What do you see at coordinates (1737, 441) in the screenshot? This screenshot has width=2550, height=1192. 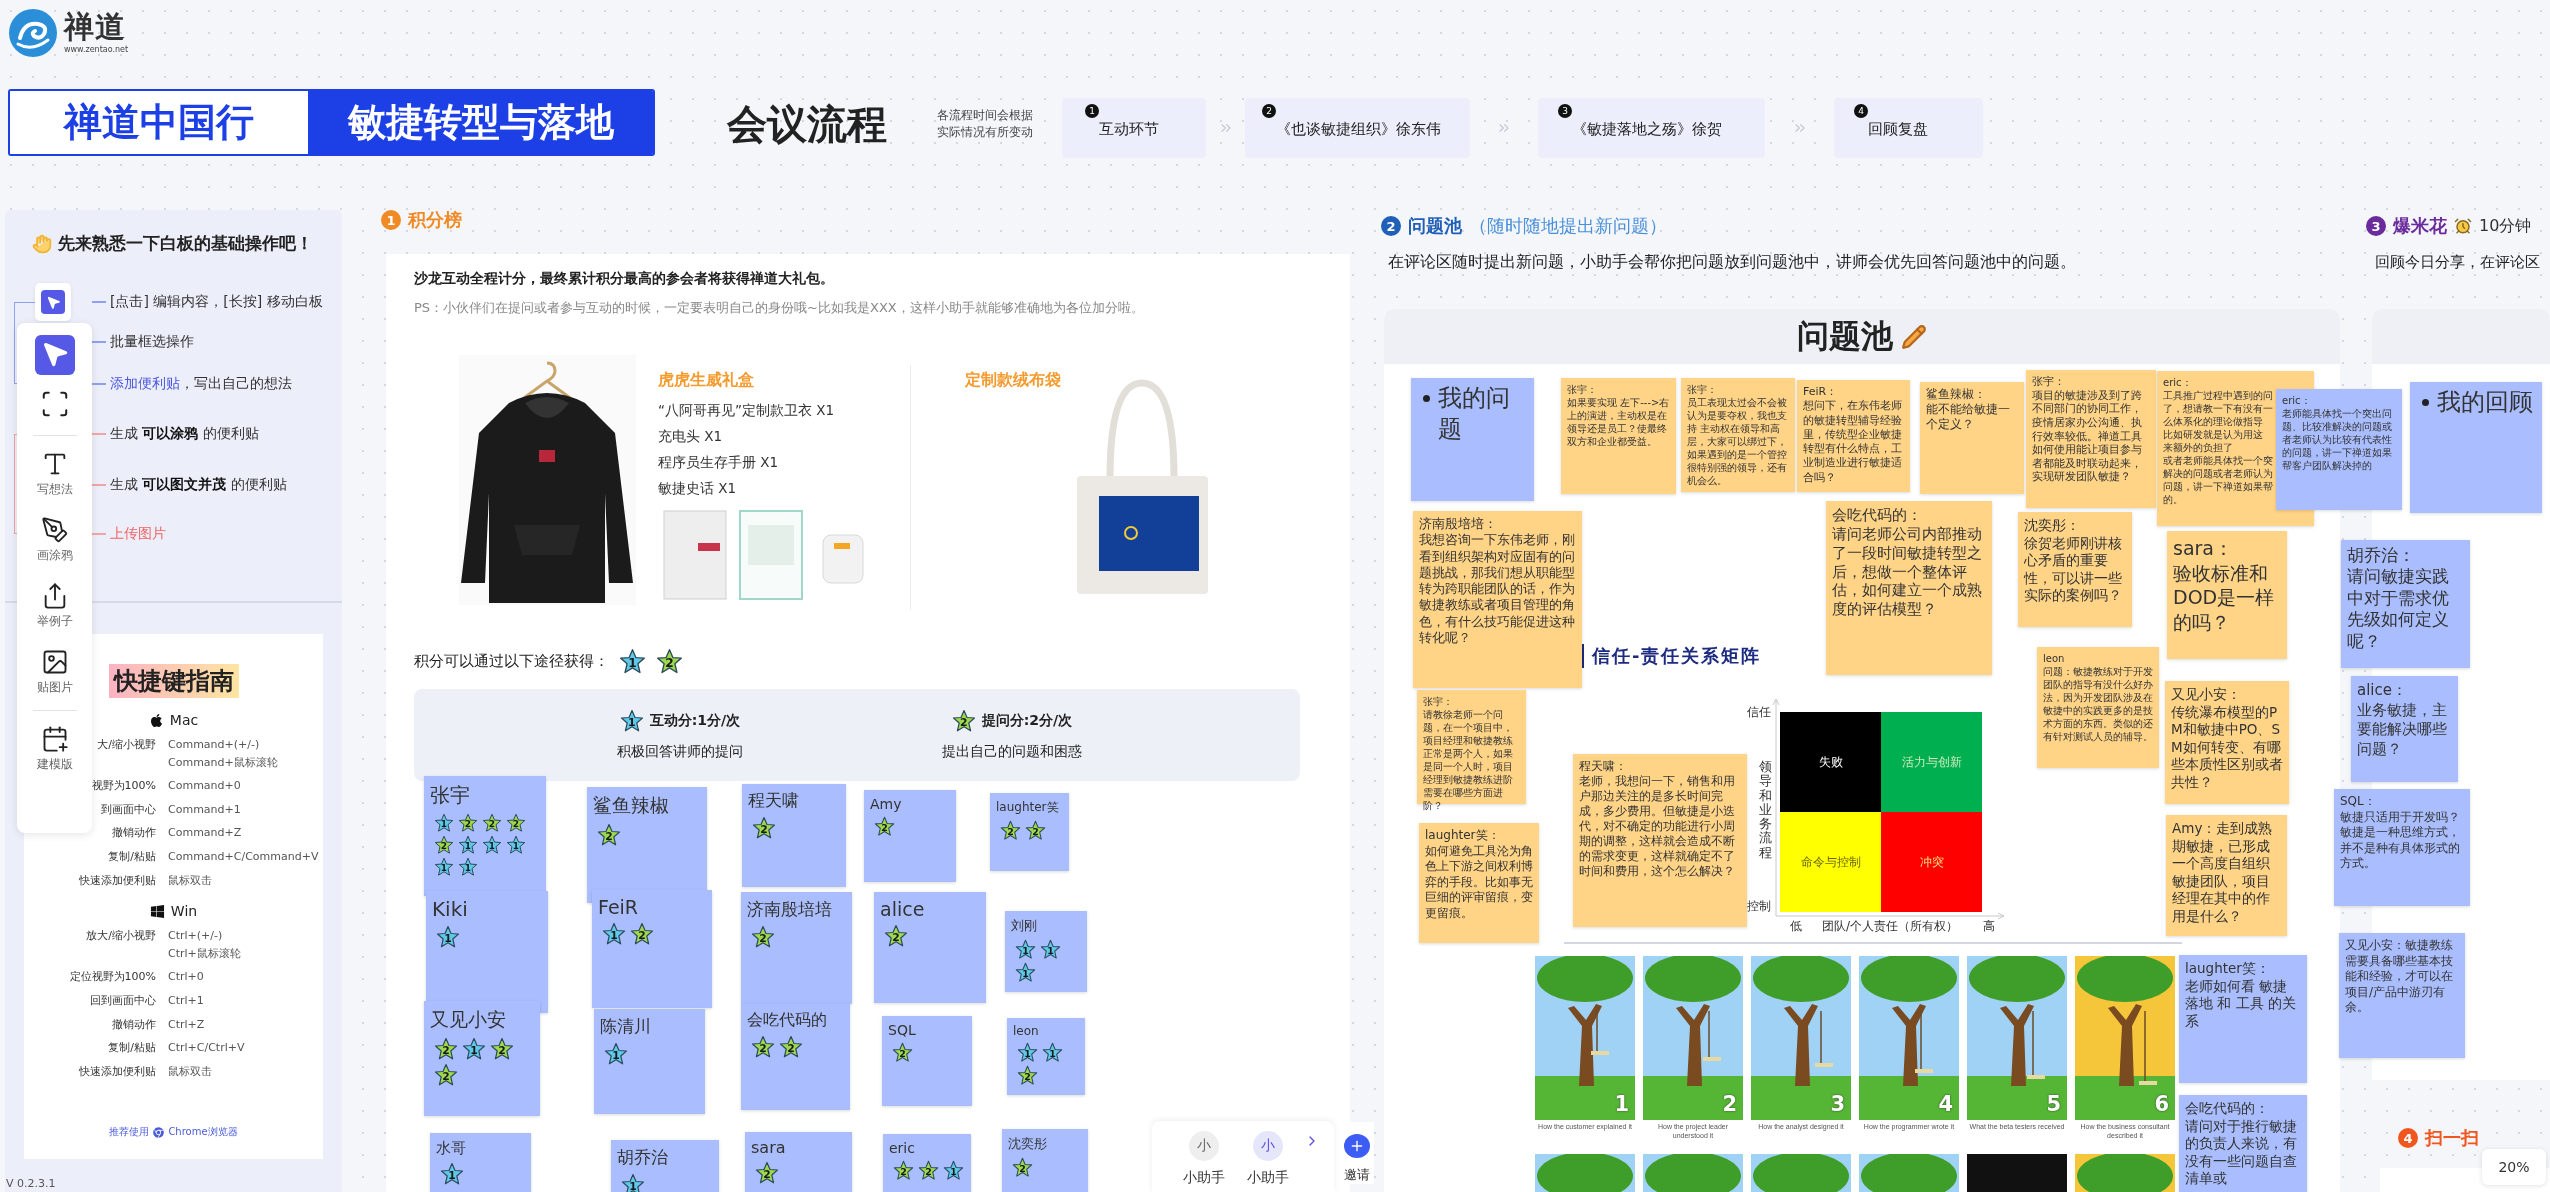 I see `note-text: 员工表现太过会不会被认为是要夺权，我也支持 主动权在领导和高层，大家可以绑过下，如果遇到的是一个管控很特别强的领导，还有机会么。` at bounding box center [1737, 441].